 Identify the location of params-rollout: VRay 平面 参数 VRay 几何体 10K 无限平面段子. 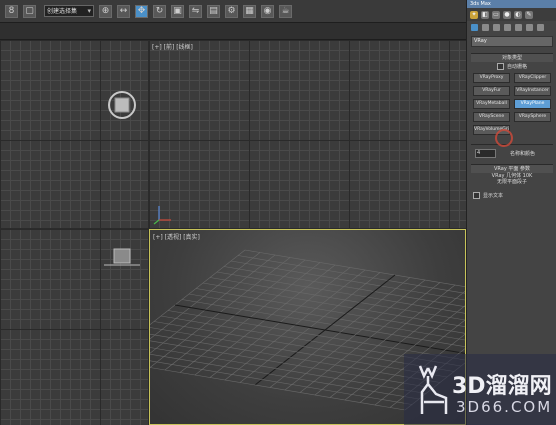
(512, 174).